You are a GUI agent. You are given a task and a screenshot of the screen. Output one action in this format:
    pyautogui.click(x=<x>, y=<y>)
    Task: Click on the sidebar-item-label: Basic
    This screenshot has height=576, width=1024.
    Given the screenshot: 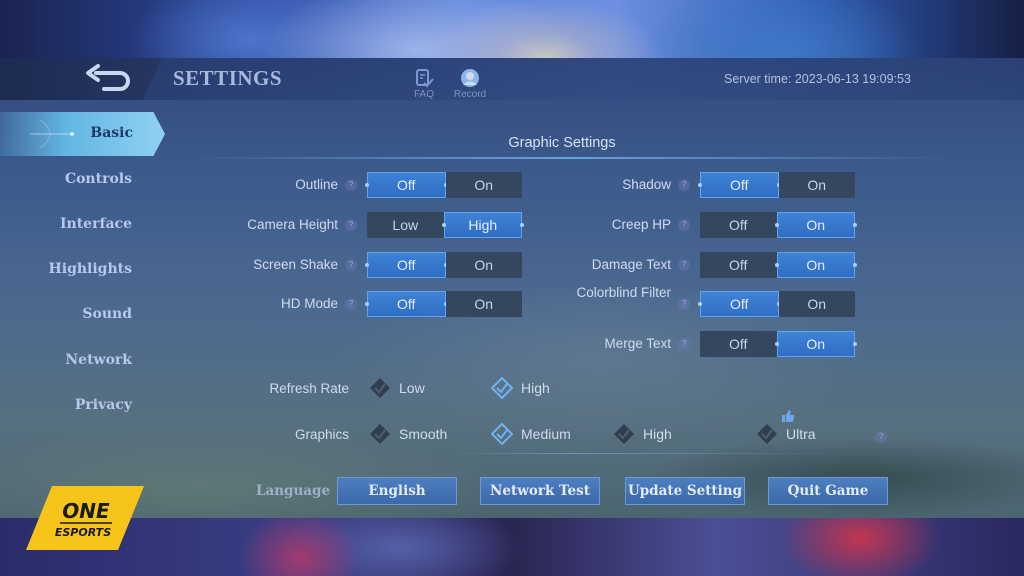 What is the action you would take?
    pyautogui.click(x=111, y=133)
    